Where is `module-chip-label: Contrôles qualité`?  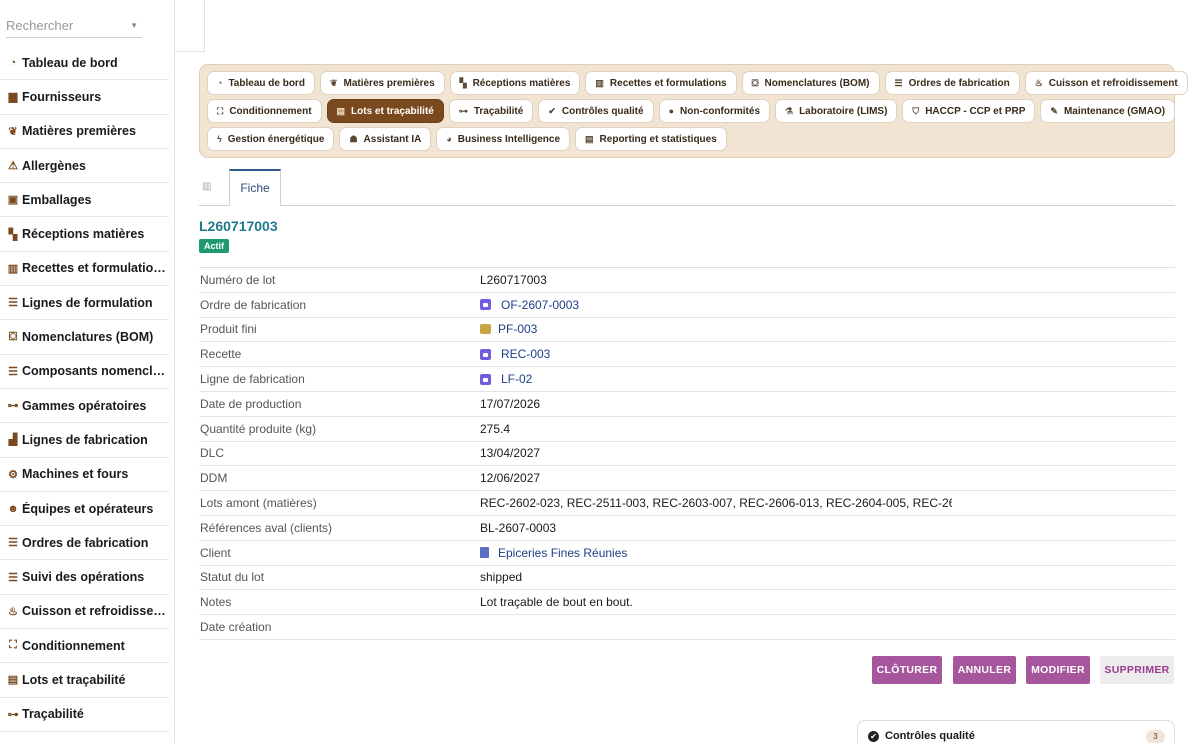
module-chip-label: Contrôles qualité is located at coordinates (602, 111).